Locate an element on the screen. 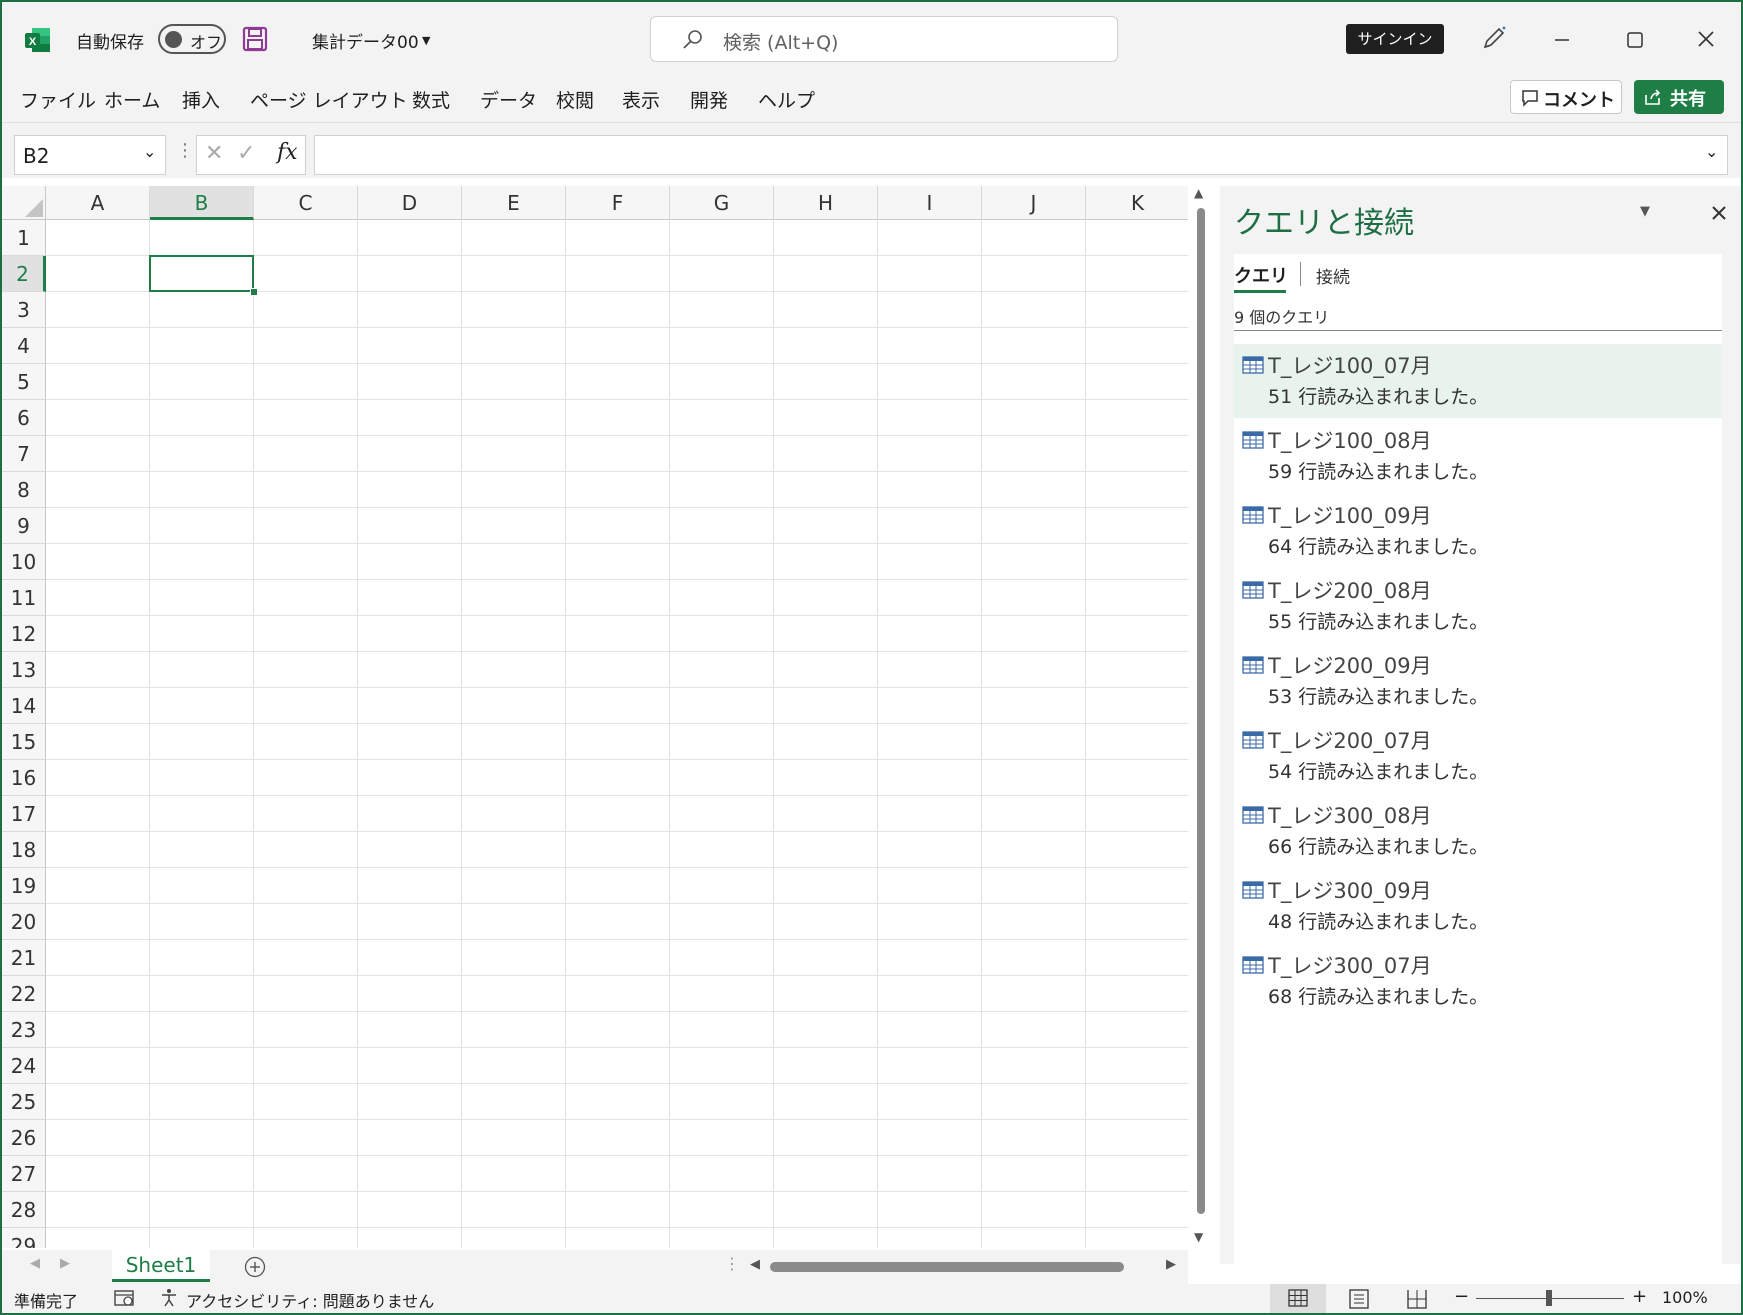 The width and height of the screenshot is (1743, 1315). chevron-down-icon: ⌄ is located at coordinates (149, 151).